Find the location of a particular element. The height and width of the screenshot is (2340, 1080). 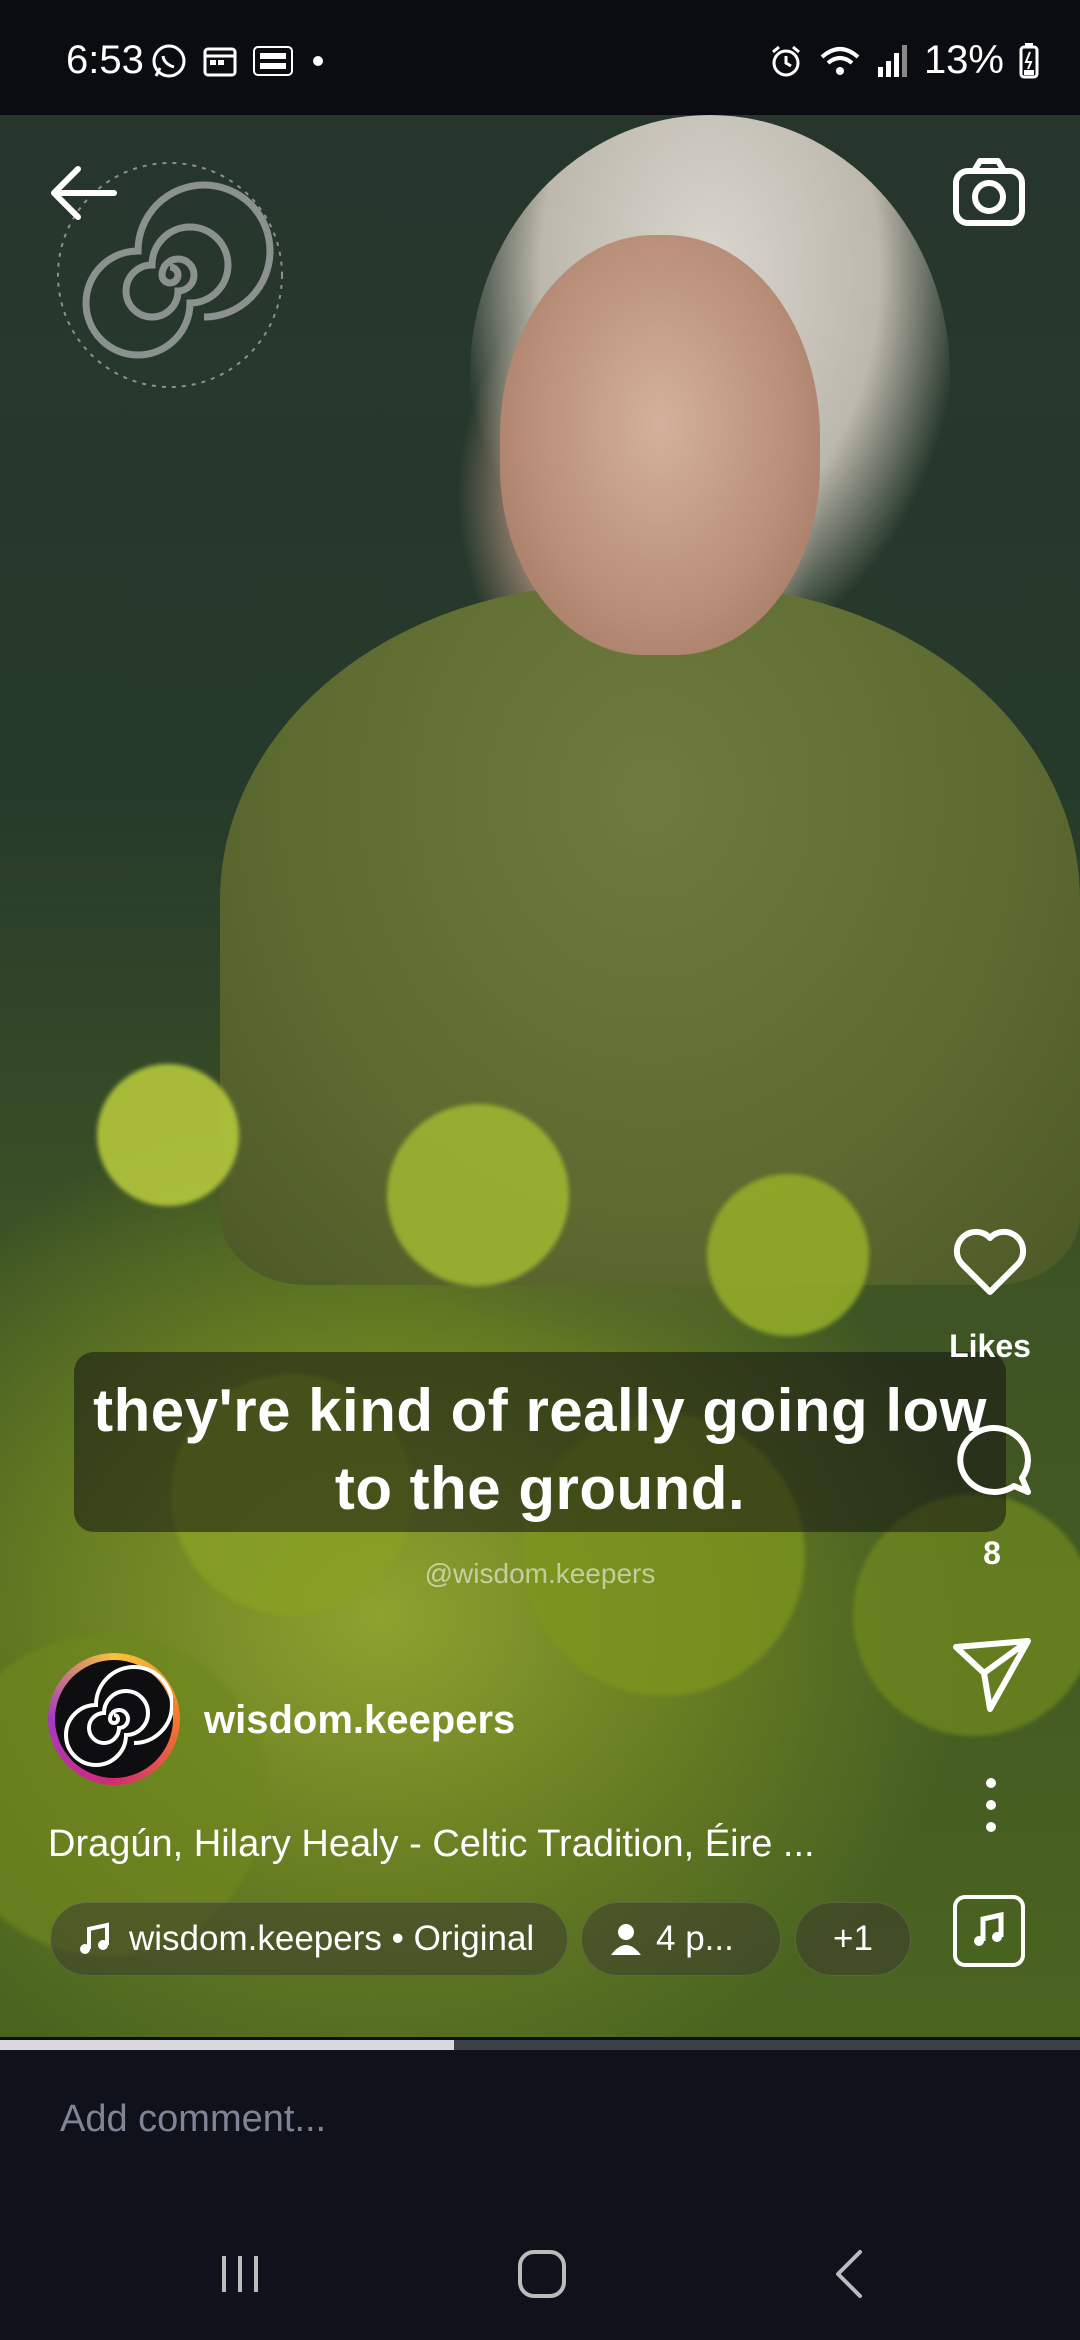

avatar-image is located at coordinates (114, 1719).